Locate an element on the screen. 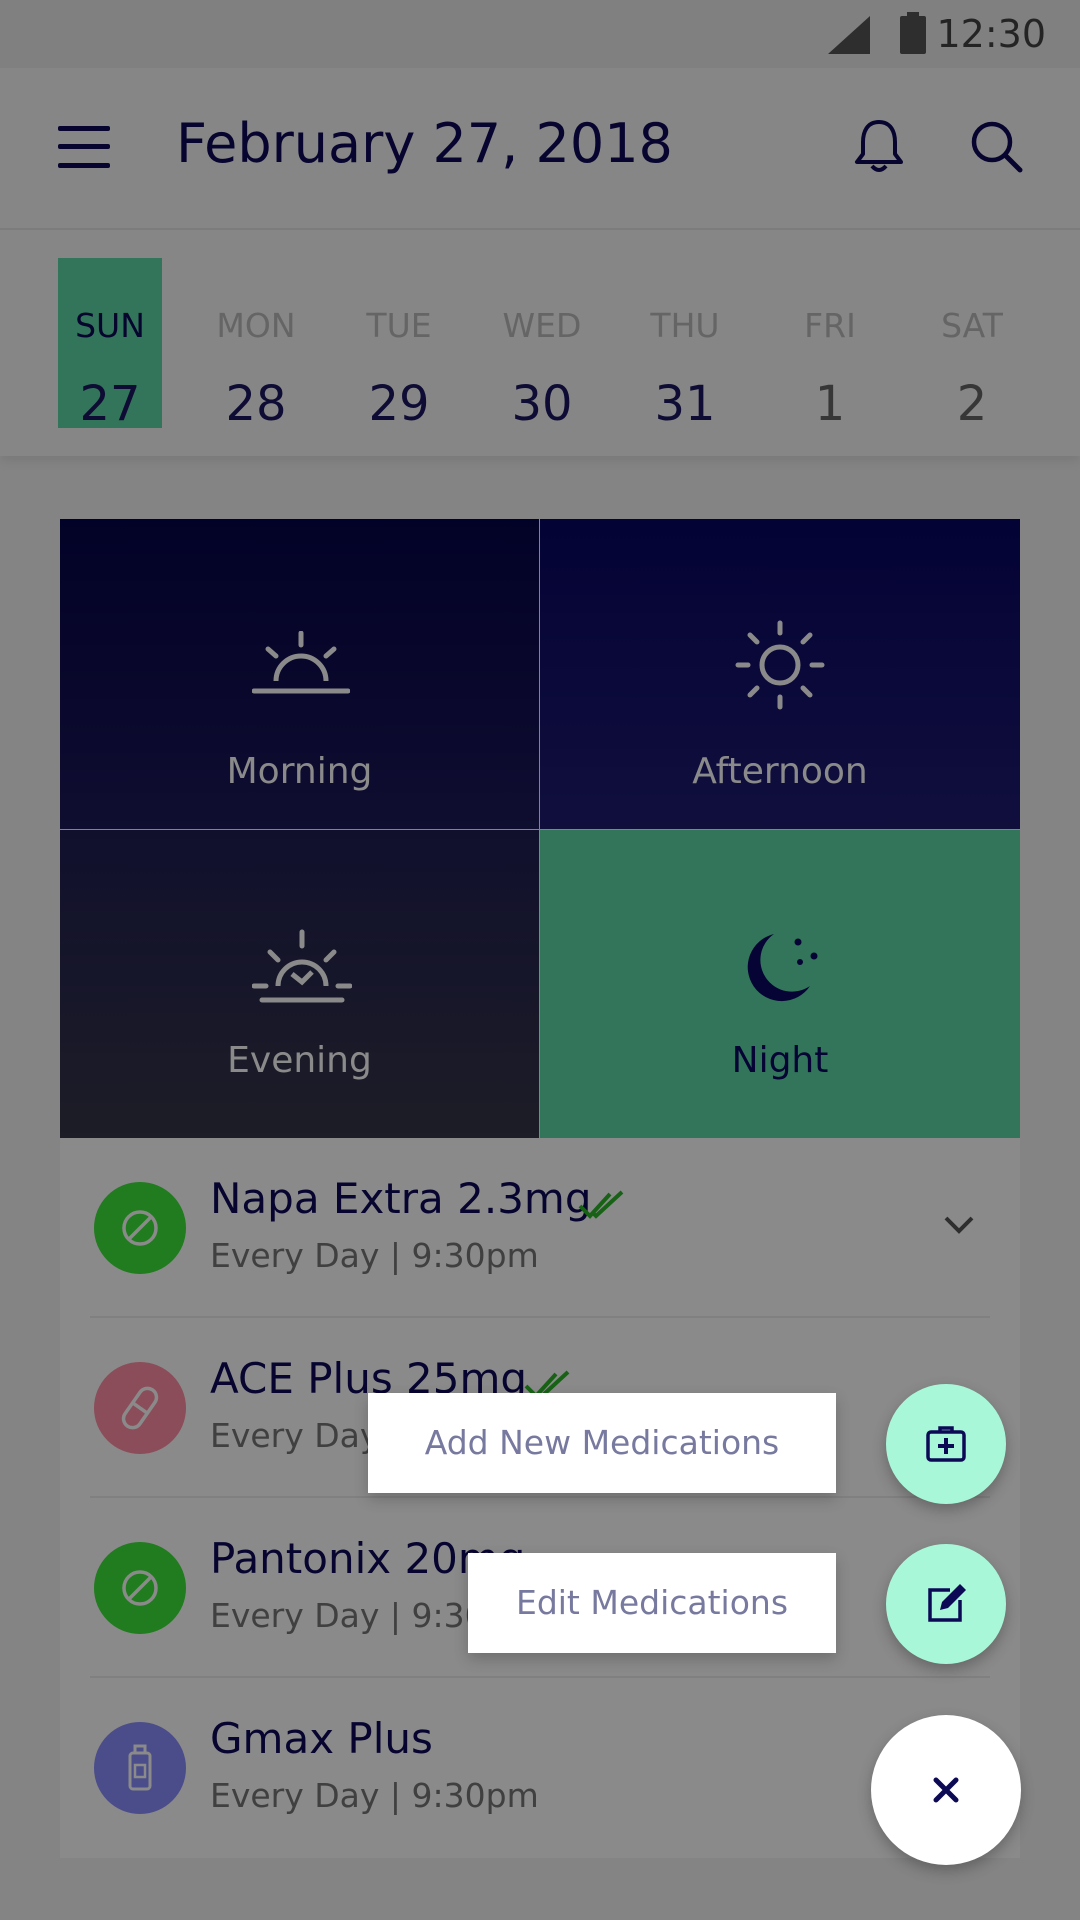  first-aid-kit-icon is located at coordinates (946, 1444).